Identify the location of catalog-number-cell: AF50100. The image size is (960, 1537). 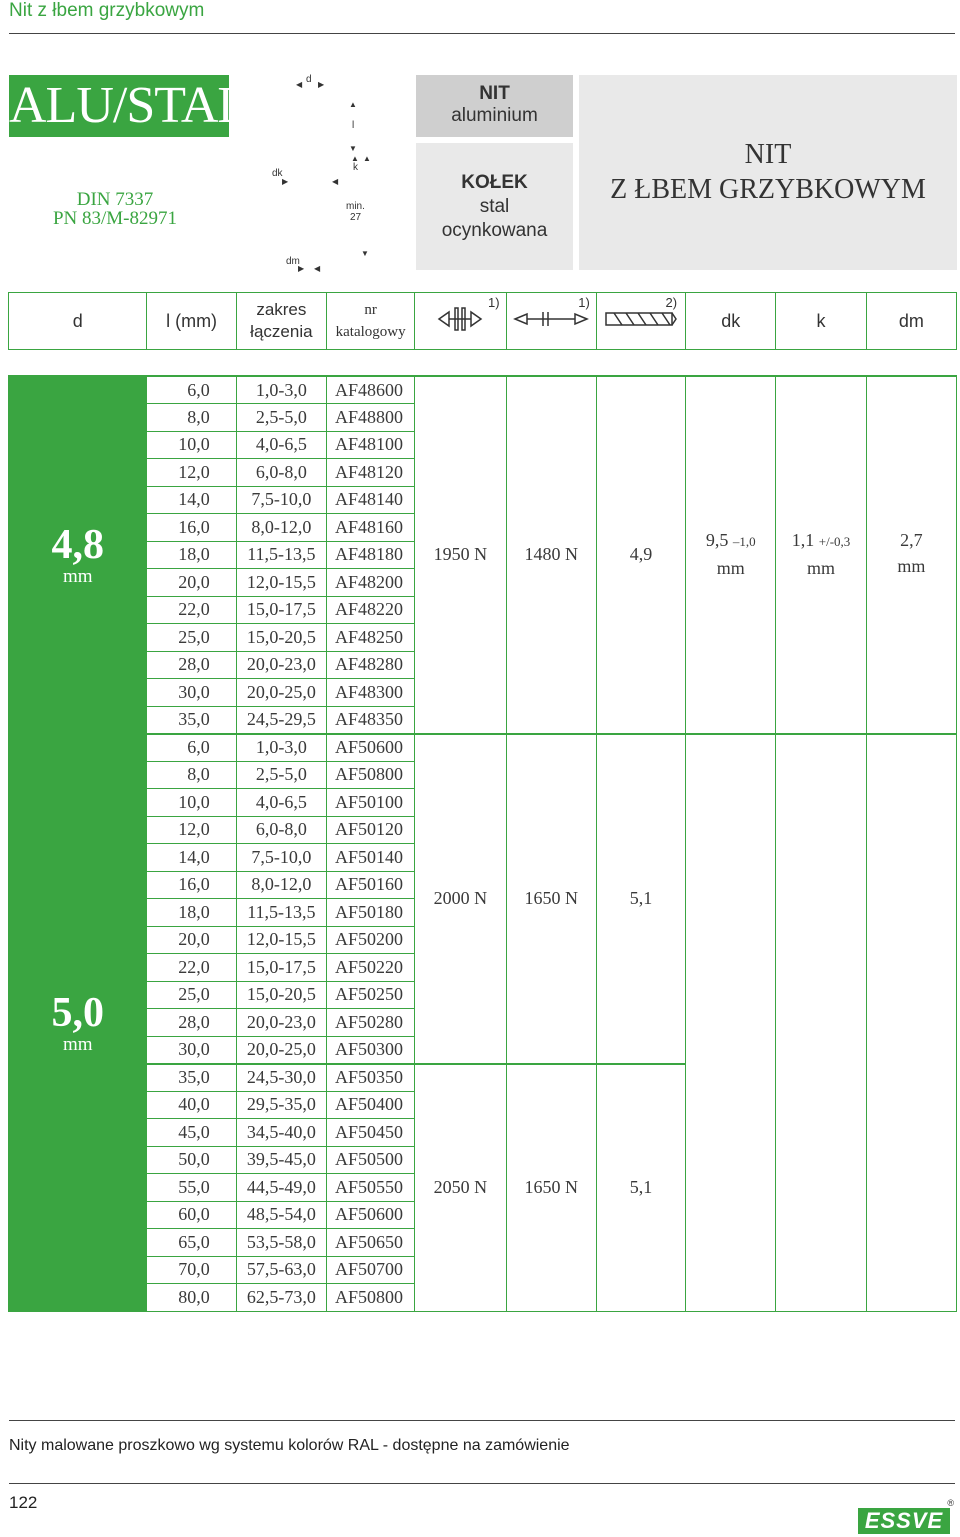
(370, 802).